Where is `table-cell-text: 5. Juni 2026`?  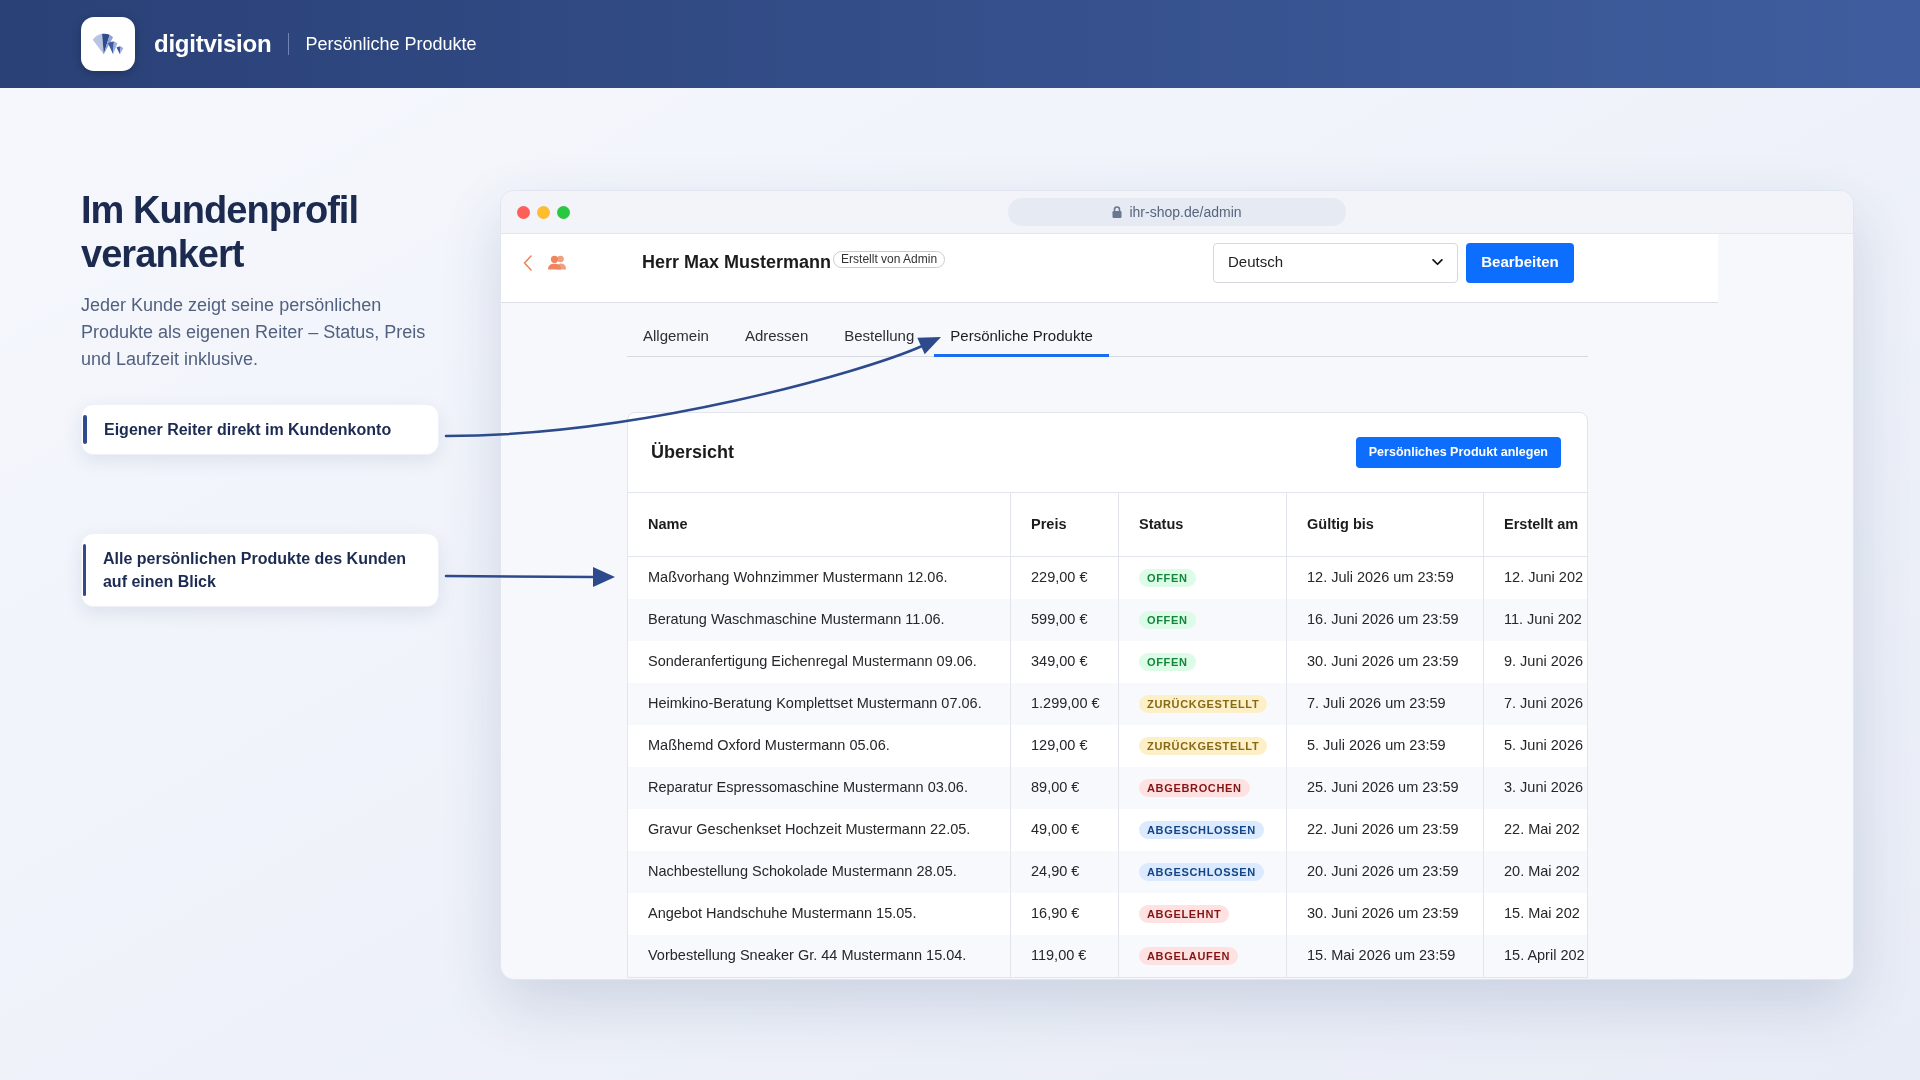 table-cell-text: 5. Juni 2026 is located at coordinates (1543, 746).